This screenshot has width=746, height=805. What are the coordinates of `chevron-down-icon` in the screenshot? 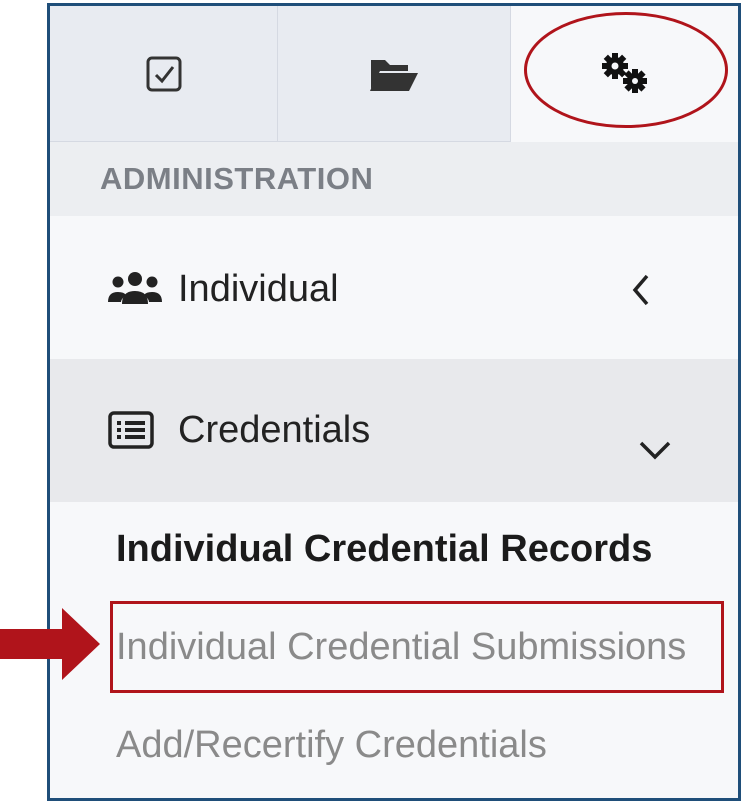 It's located at (655, 450).